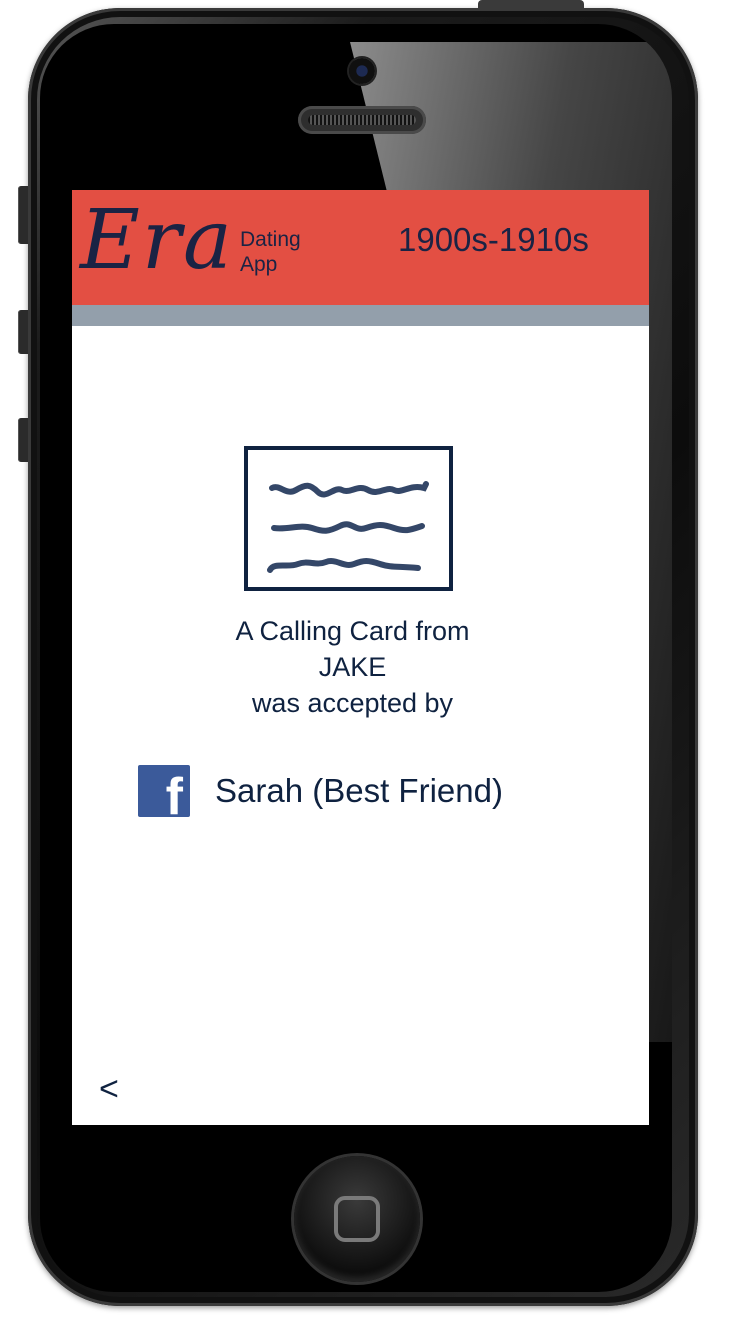  I want to click on home-square-icon, so click(357, 1219).